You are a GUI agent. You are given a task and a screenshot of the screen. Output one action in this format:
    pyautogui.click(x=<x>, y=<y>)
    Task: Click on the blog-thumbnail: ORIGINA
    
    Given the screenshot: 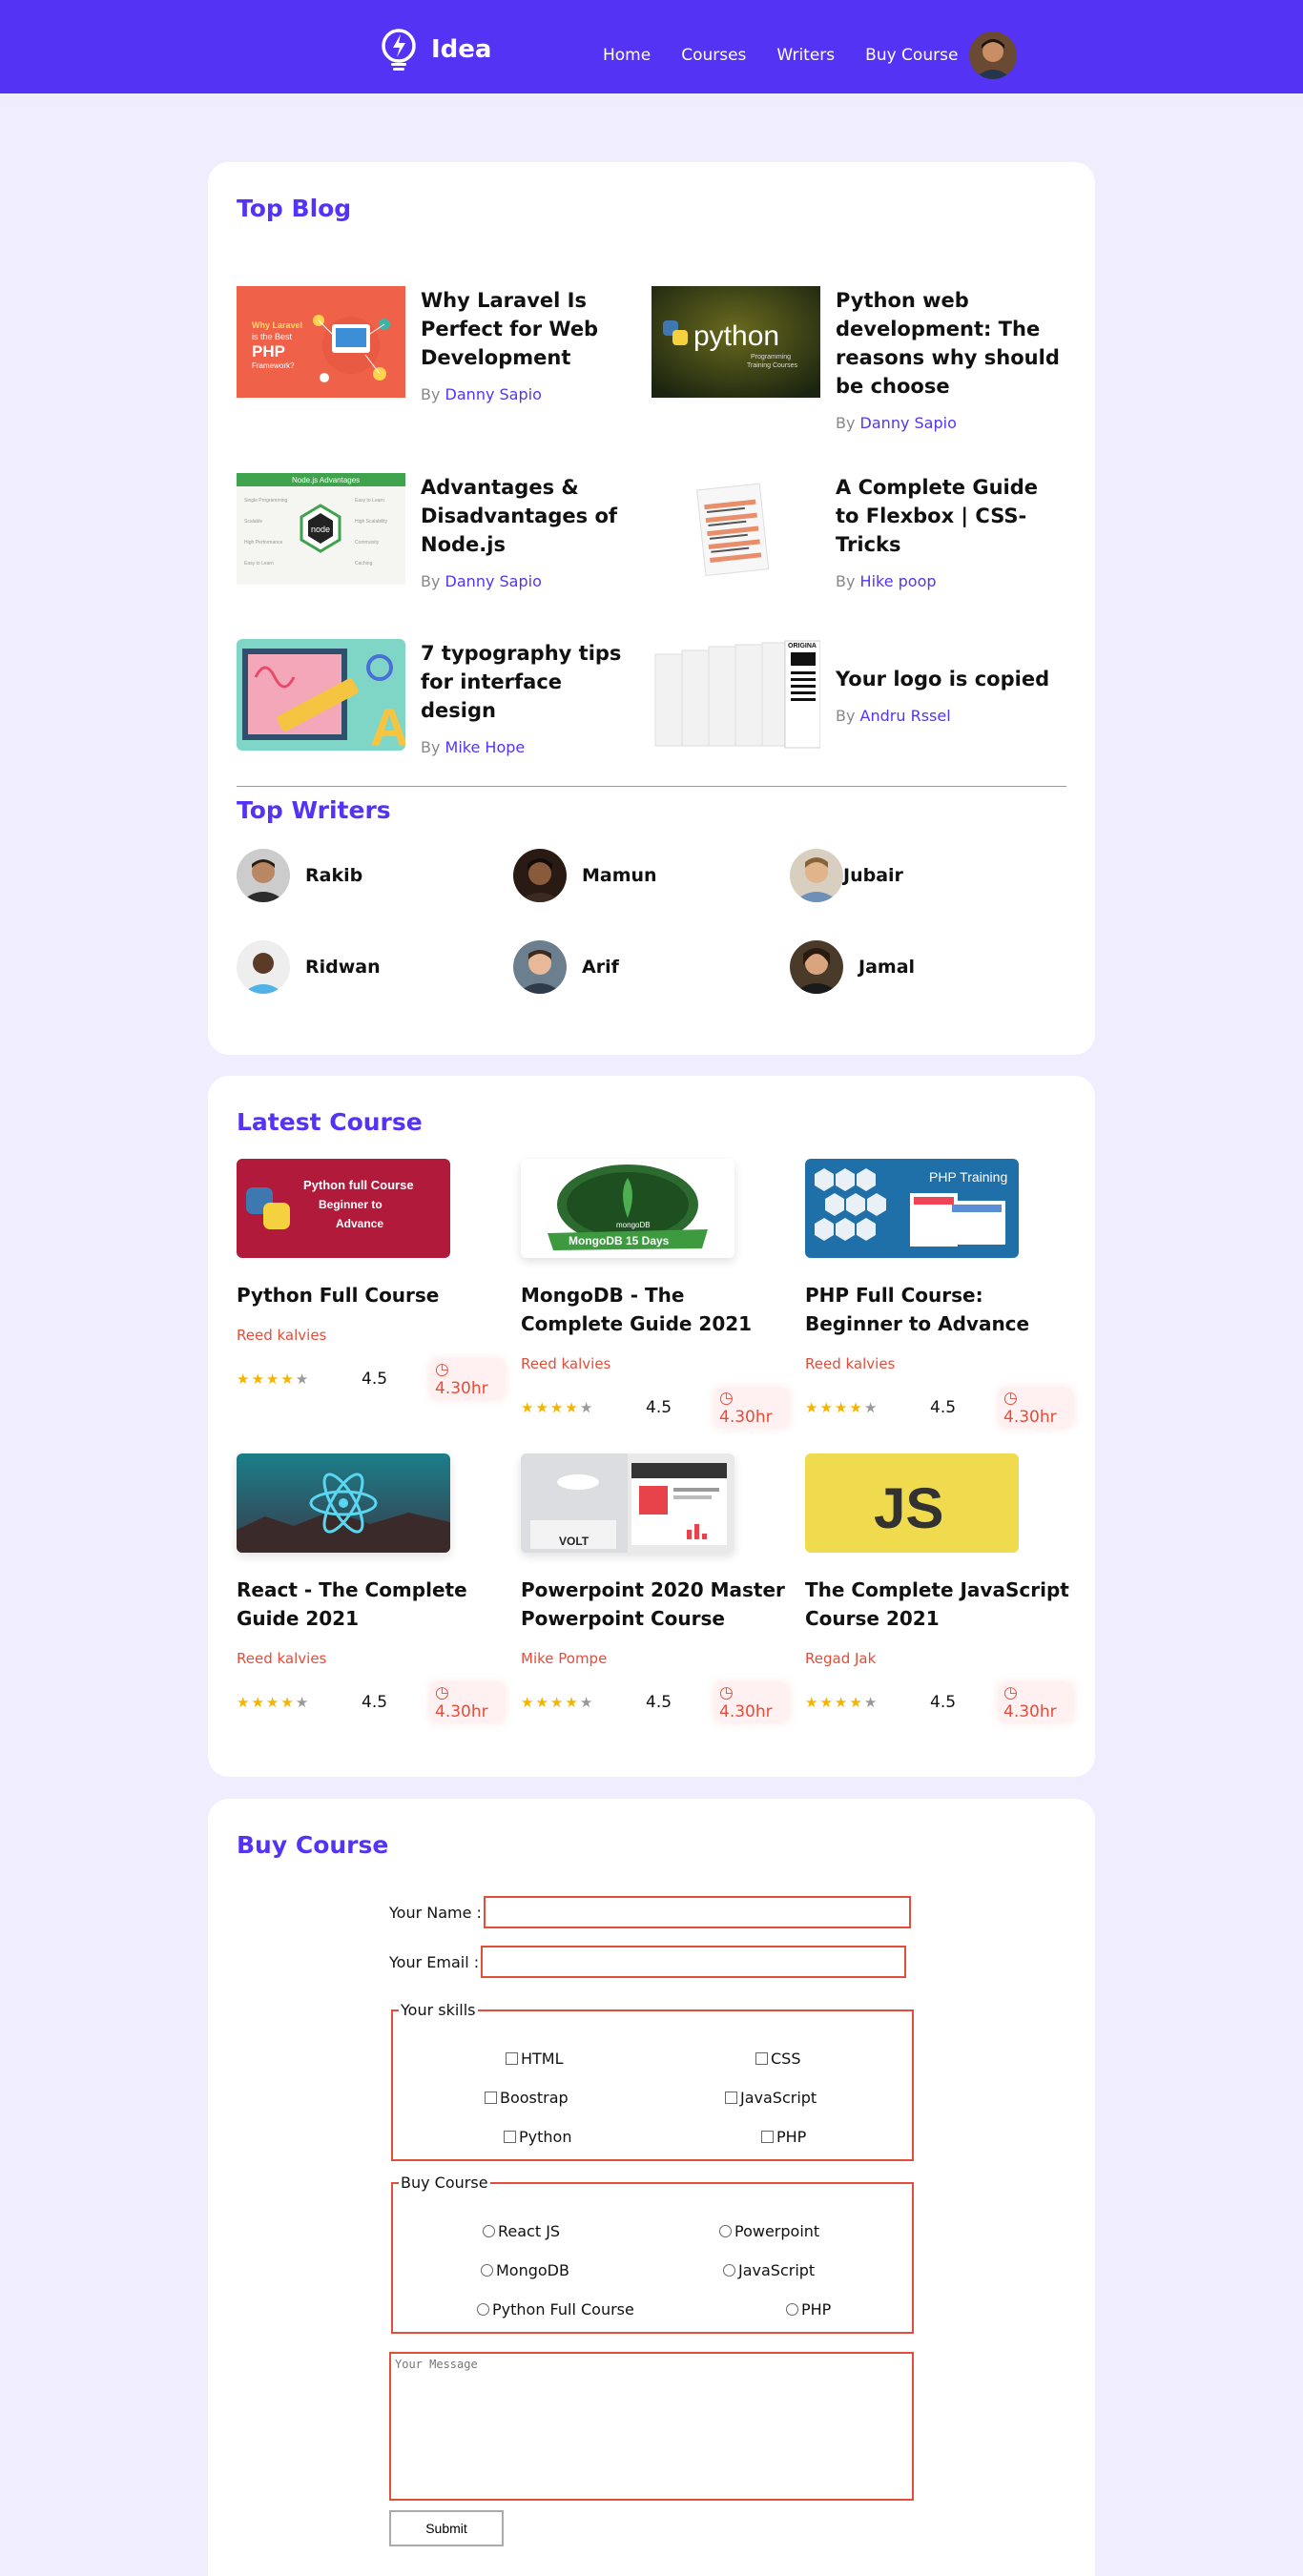 What is the action you would take?
    pyautogui.click(x=736, y=695)
    